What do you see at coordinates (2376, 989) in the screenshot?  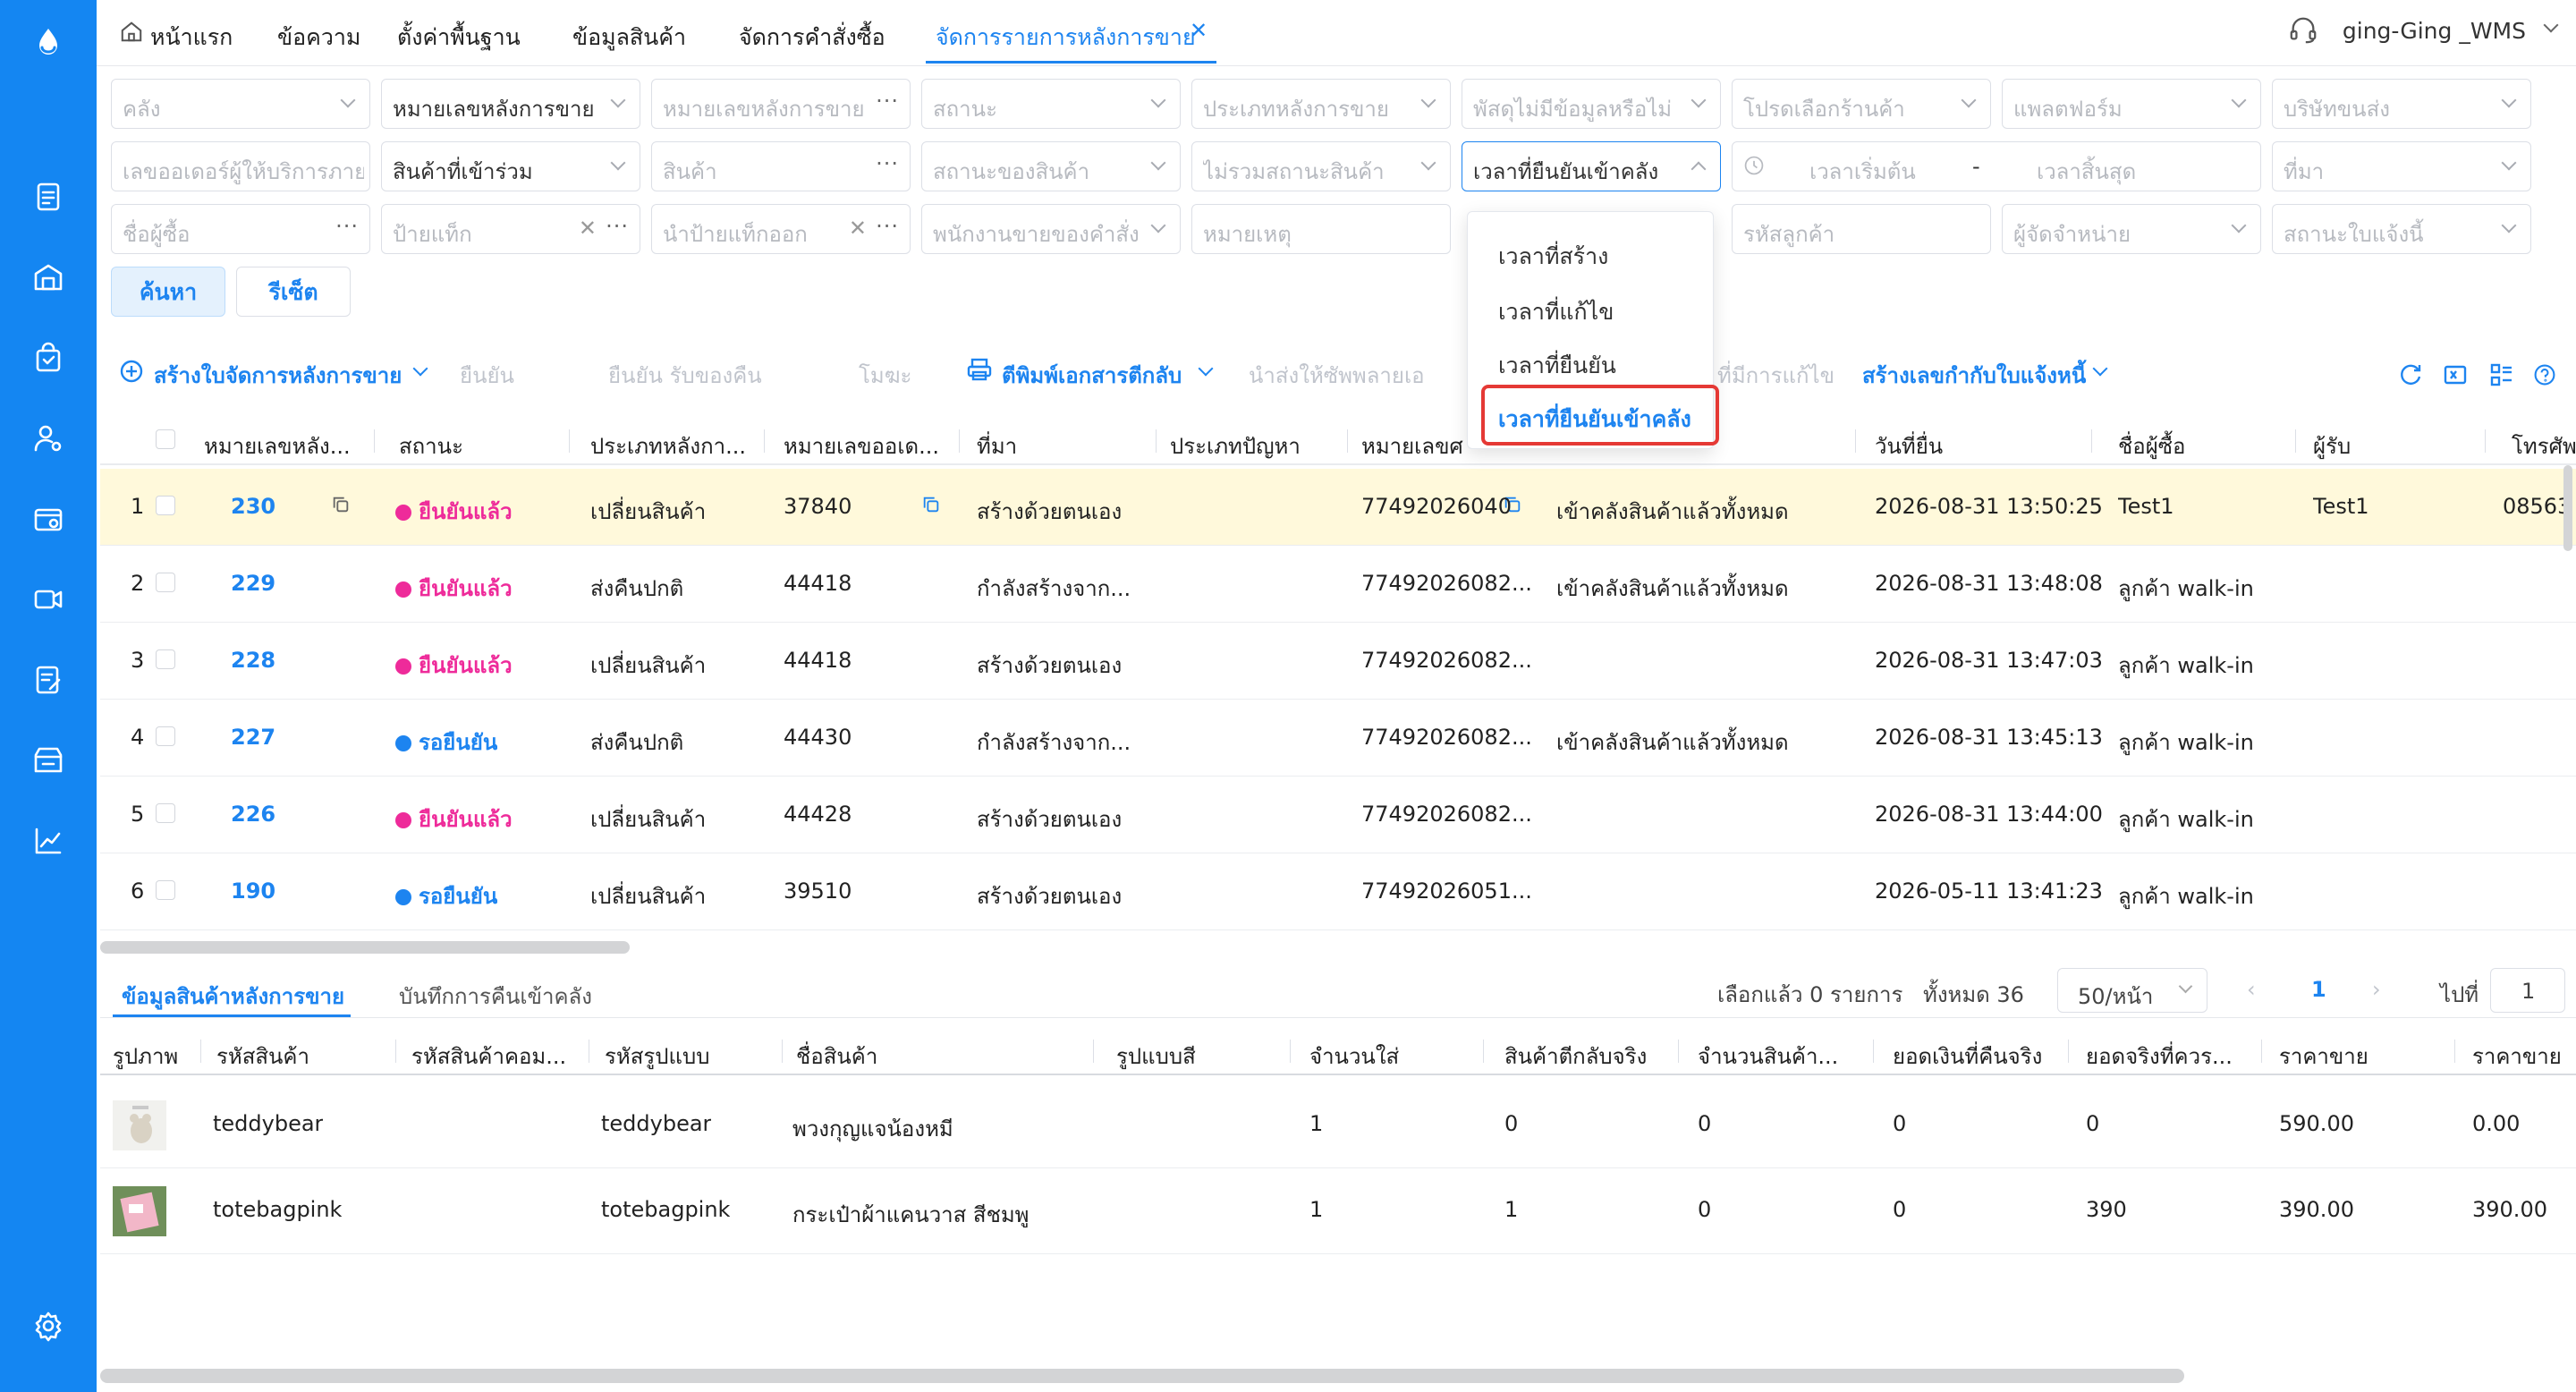 I see `next-page-icon: ›` at bounding box center [2376, 989].